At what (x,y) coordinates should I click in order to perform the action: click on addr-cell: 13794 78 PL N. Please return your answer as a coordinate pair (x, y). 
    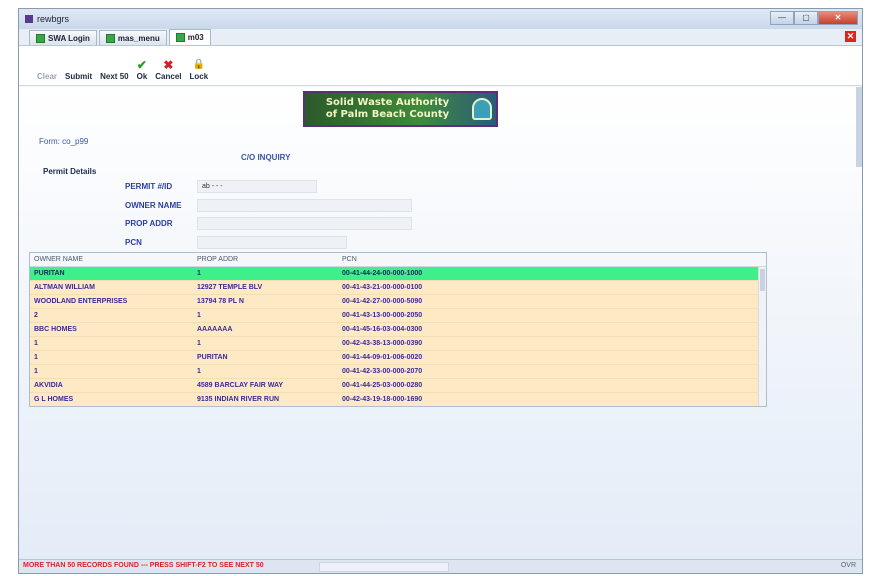
    Looking at the image, I should click on (220, 301).